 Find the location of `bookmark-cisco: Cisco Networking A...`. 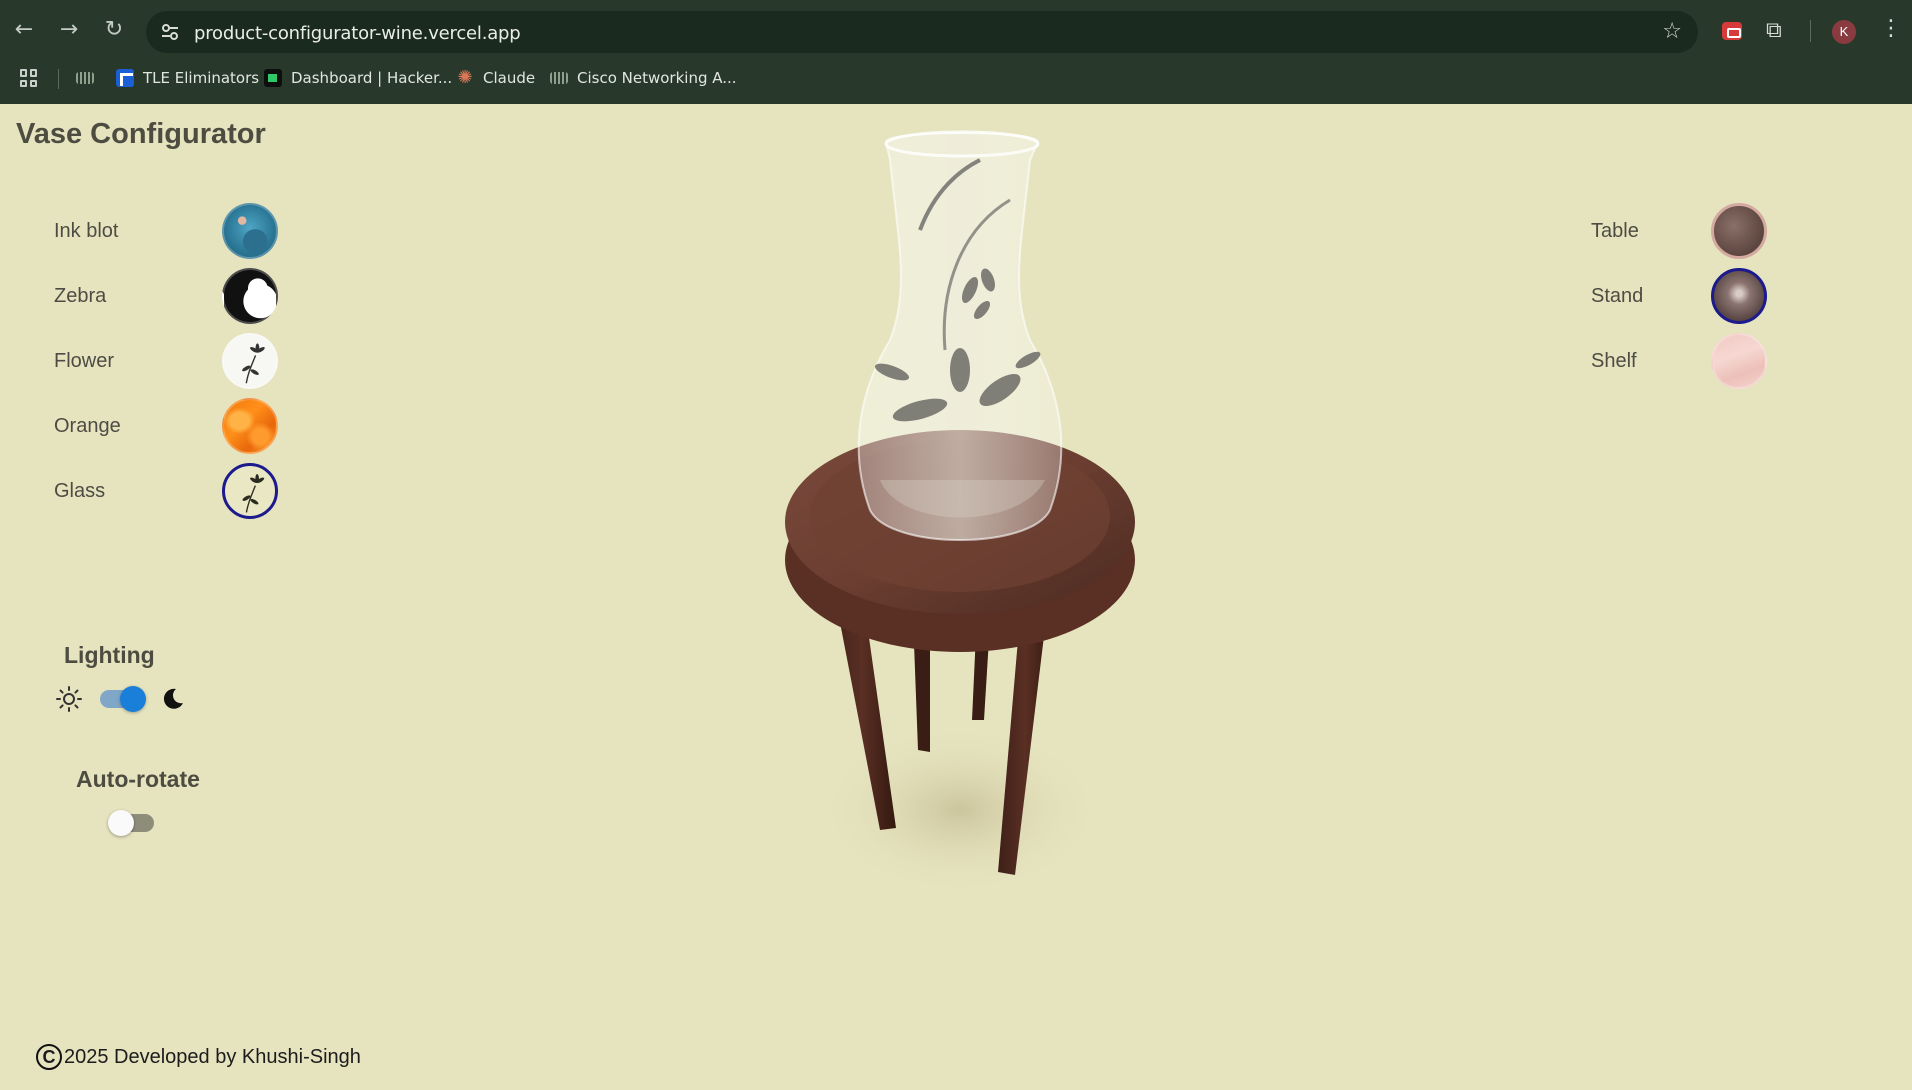

bookmark-cisco: Cisco Networking A... is located at coordinates (643, 78).